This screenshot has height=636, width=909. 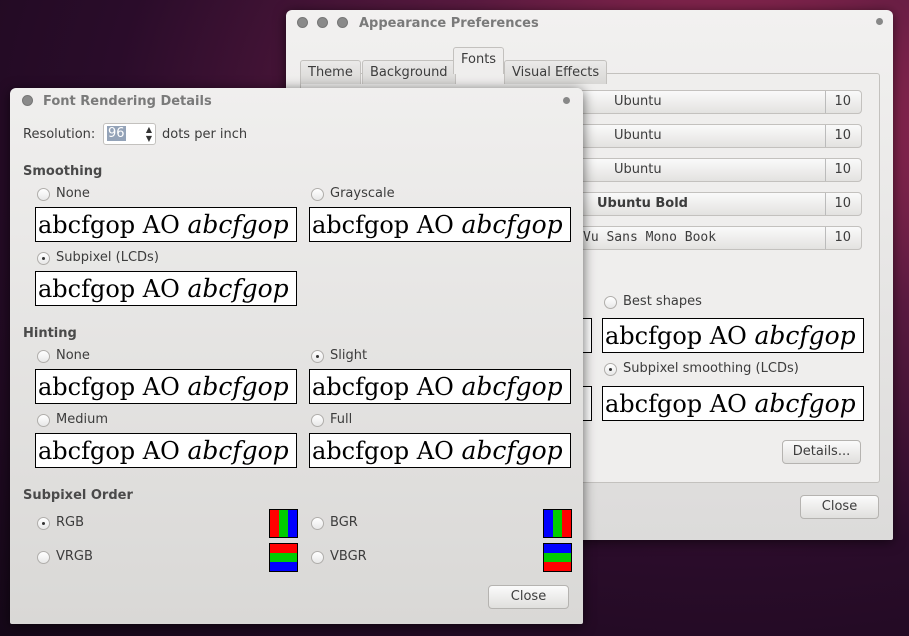 What do you see at coordinates (82, 419) in the screenshot?
I see `radio-label: Medium` at bounding box center [82, 419].